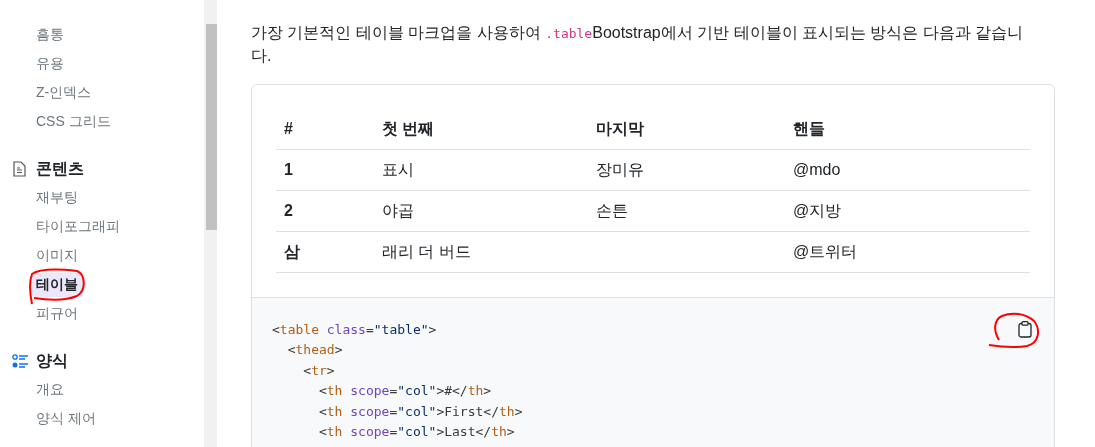 This screenshot has width=1095, height=447. What do you see at coordinates (292, 251) in the screenshot?
I see `table-cell: 삼` at bounding box center [292, 251].